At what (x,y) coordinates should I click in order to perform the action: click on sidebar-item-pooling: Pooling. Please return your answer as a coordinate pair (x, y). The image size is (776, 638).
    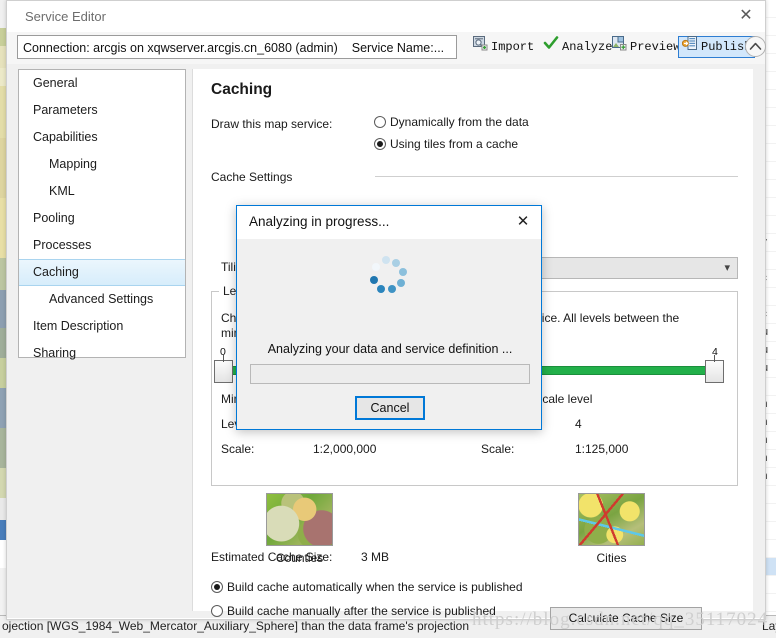
    Looking at the image, I should click on (102, 218).